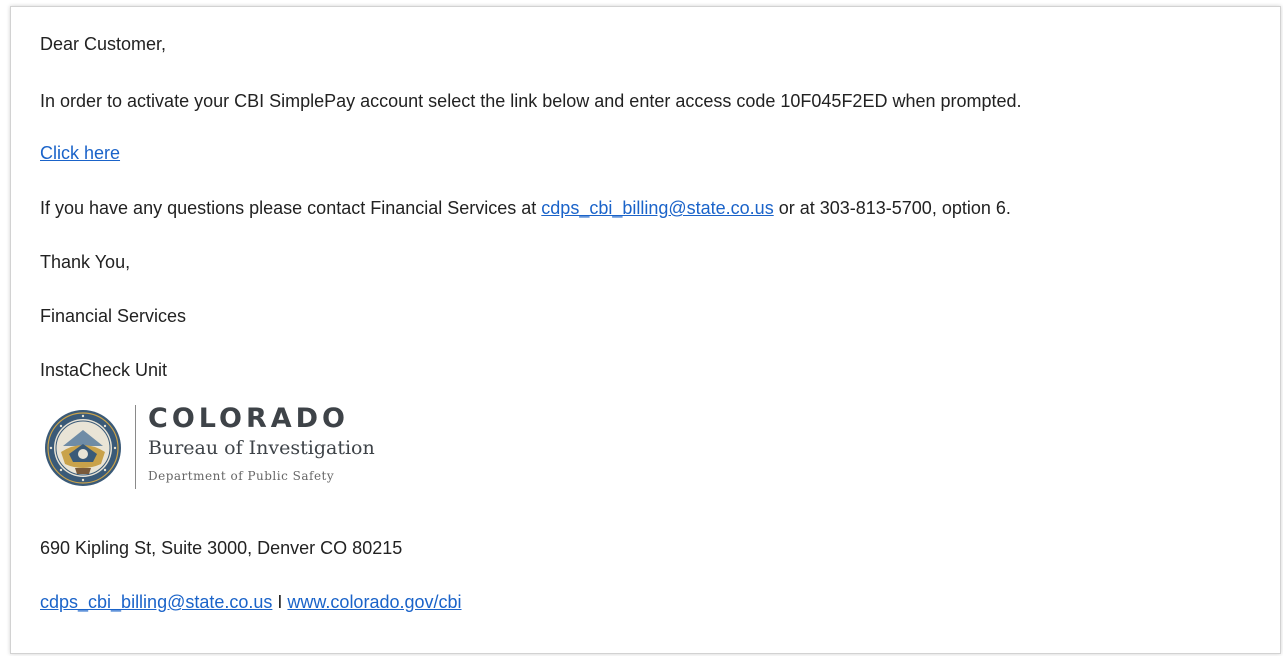  Describe the element at coordinates (280, 602) in the screenshot. I see `footer-separator: I` at that location.